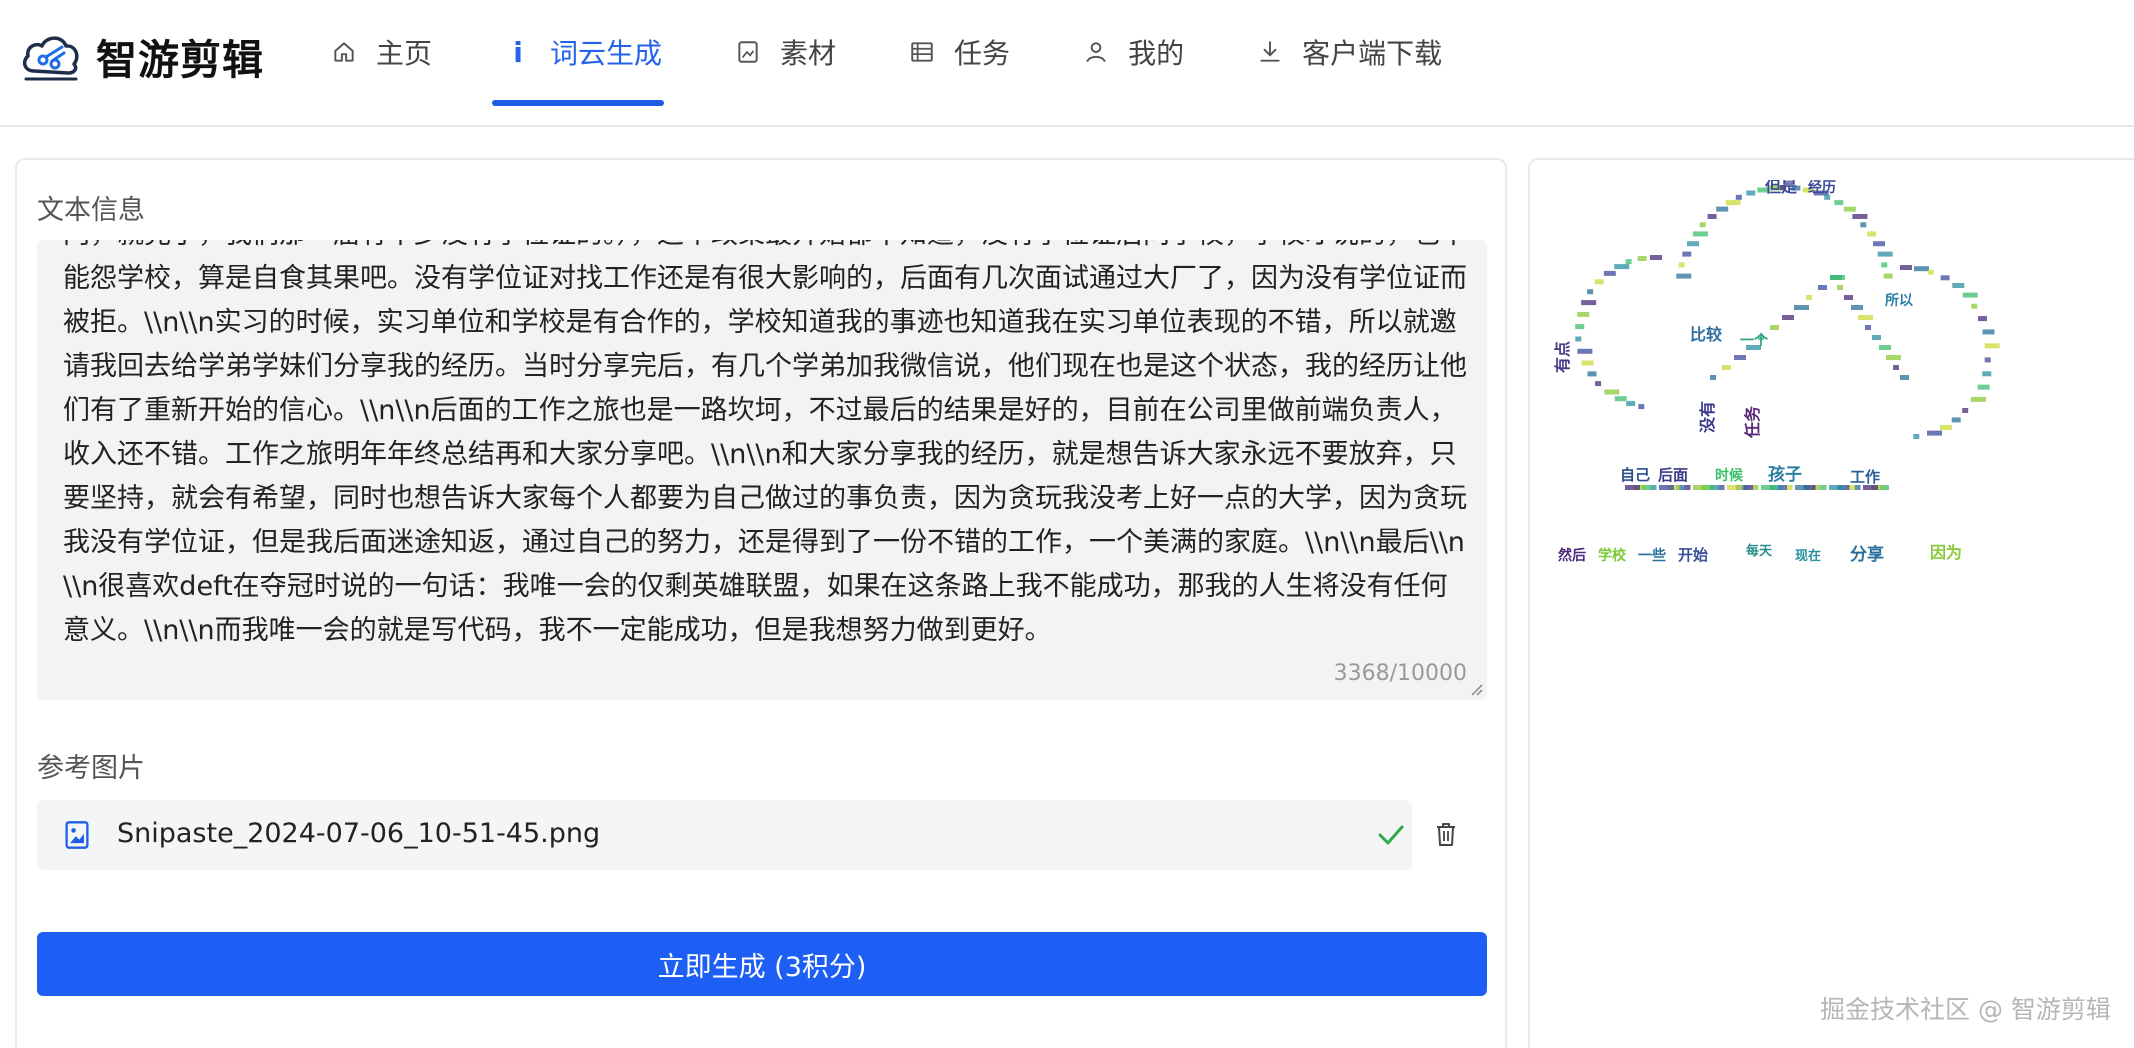 Image resolution: width=2134 pixels, height=1048 pixels. Describe the element at coordinates (886, 63) in the screenshot. I see `main-nav: 主页 i 词云生成 素材 任务 我的 客户端下载` at that location.